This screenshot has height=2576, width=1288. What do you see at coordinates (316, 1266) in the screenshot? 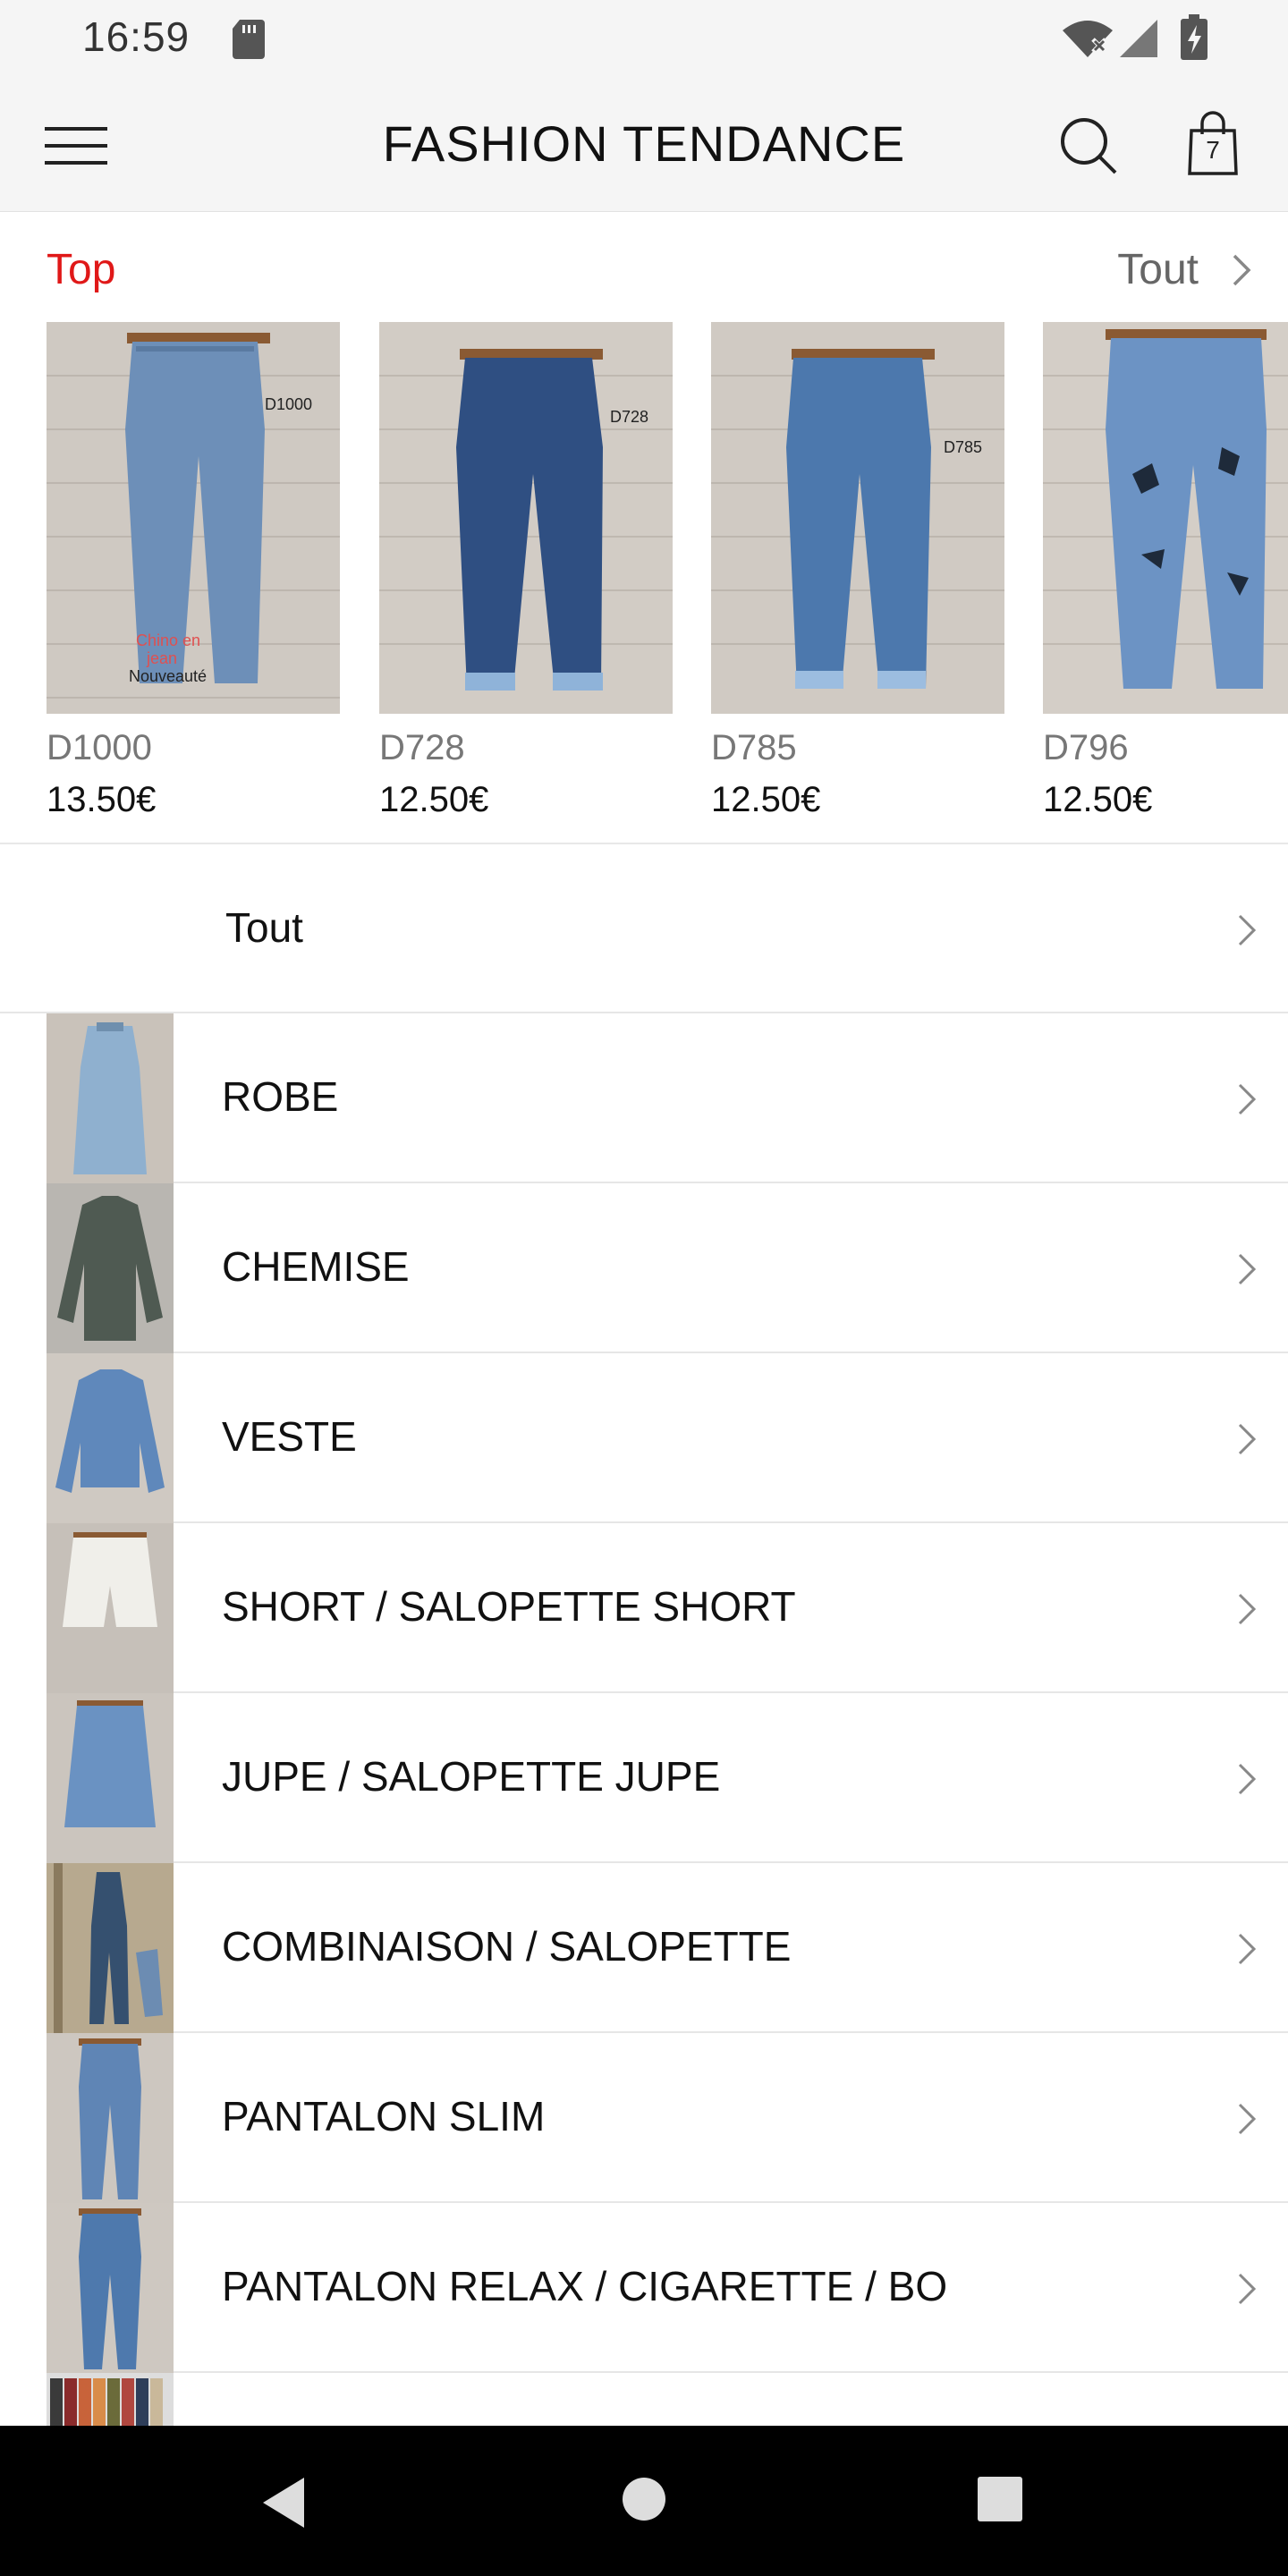
I see `category-label: CHEMISE` at bounding box center [316, 1266].